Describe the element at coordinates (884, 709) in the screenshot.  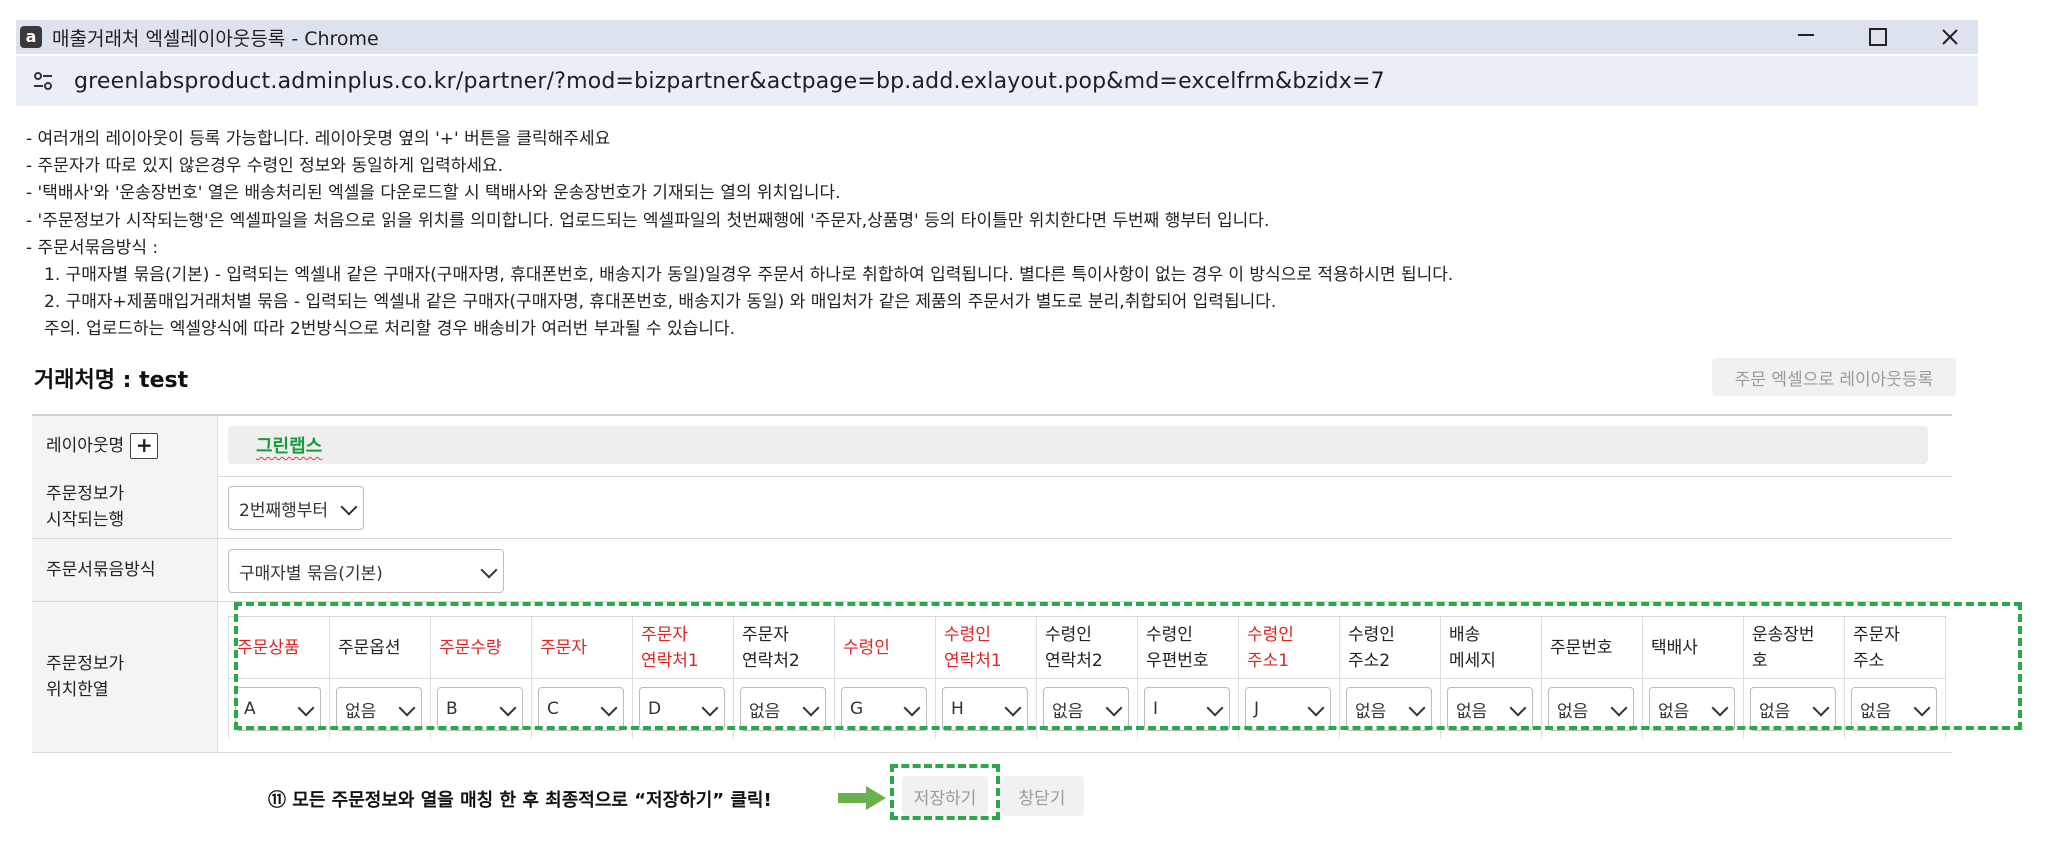
I see `column-select: G` at that location.